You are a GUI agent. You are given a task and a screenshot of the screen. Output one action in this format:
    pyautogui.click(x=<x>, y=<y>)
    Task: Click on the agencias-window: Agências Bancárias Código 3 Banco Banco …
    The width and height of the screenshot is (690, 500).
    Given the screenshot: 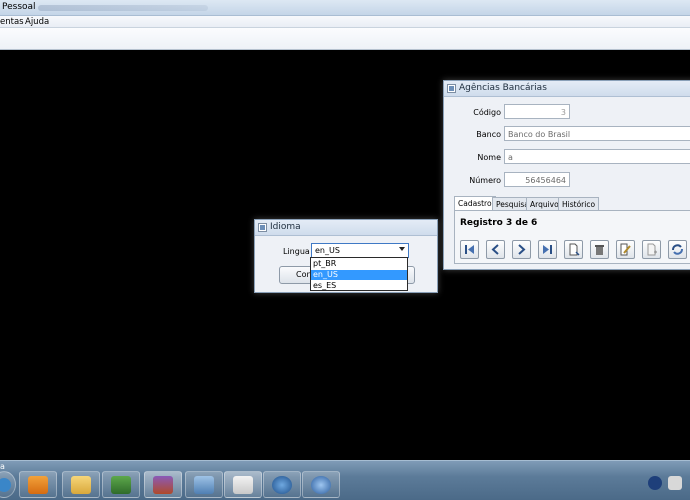 What is the action you would take?
    pyautogui.click(x=566, y=175)
    